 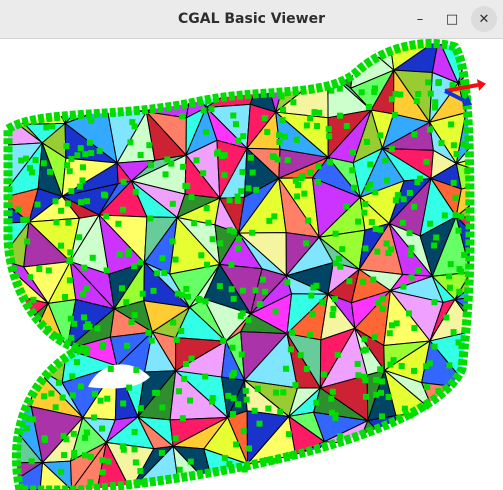 I want to click on maximize-button: □, so click(x=452, y=19).